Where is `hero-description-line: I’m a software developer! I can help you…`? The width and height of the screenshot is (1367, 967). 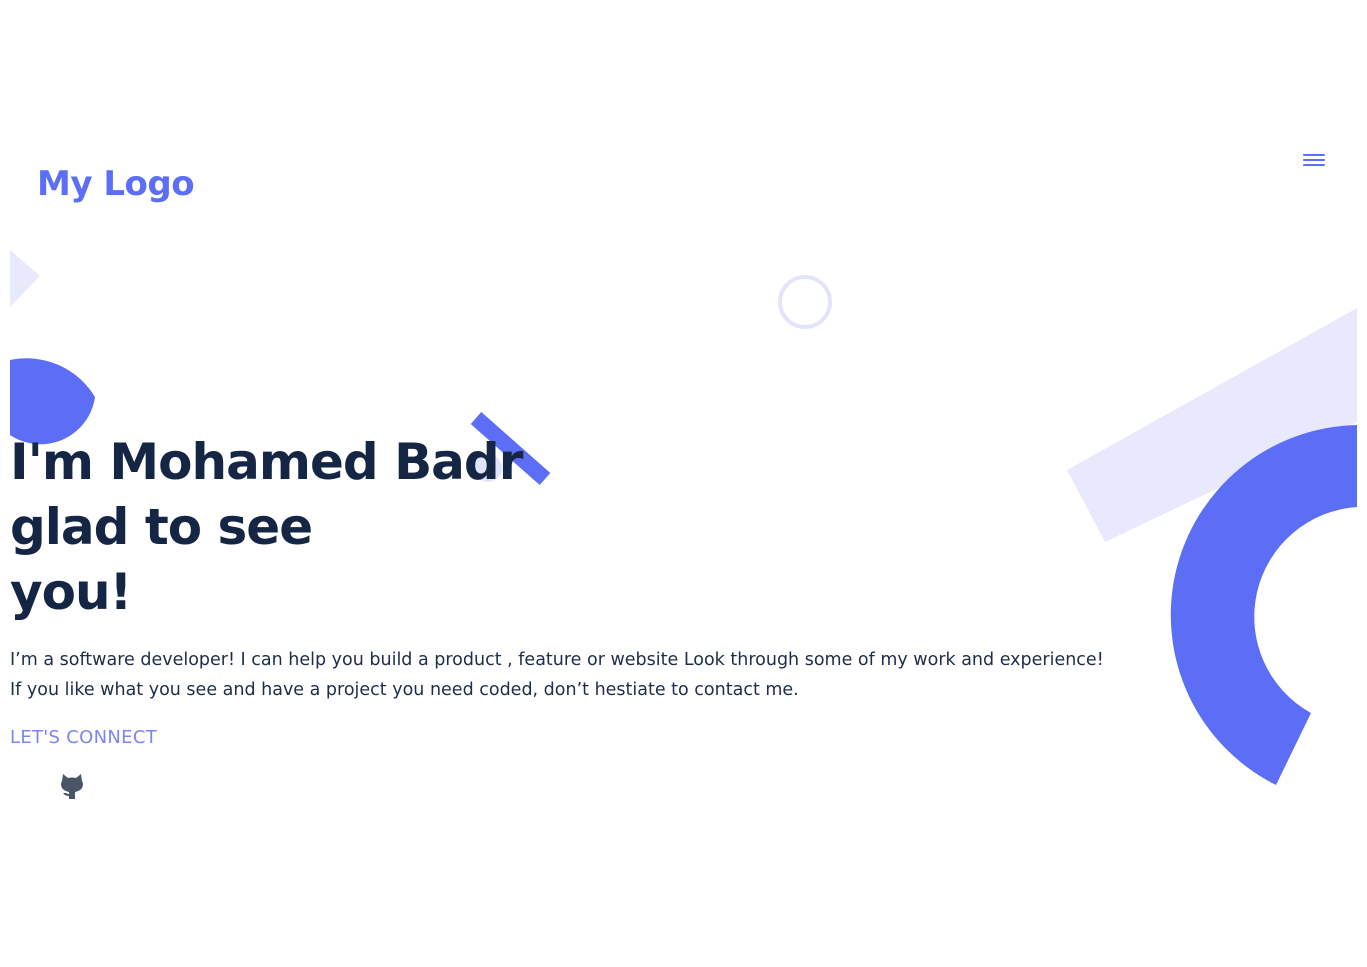 hero-description-line: I’m a software developer! I can help you… is located at coordinates (557, 660).